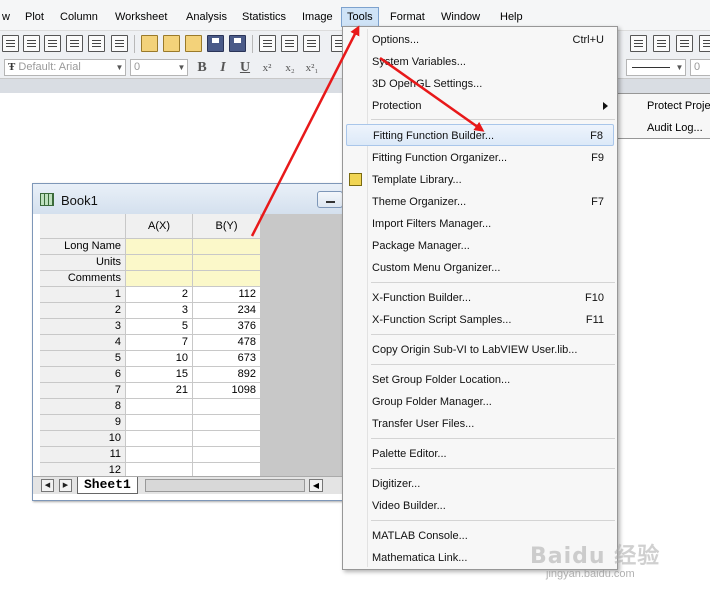 The image size is (710, 601). Describe the element at coordinates (6, 17) in the screenshot. I see `menu-view: w` at that location.